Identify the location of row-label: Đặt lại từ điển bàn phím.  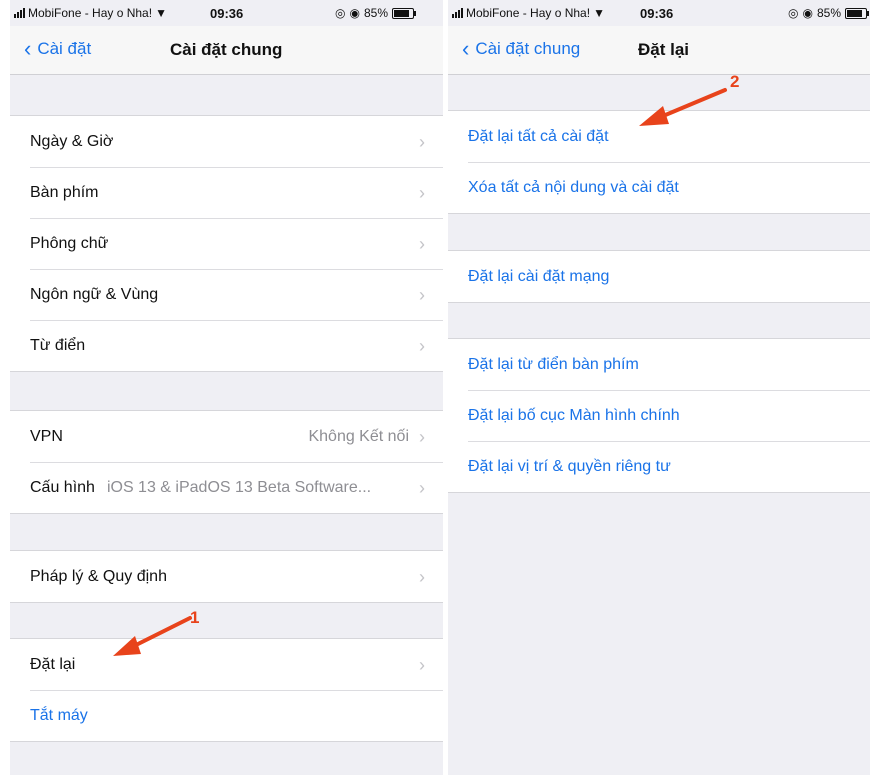
(553, 364).